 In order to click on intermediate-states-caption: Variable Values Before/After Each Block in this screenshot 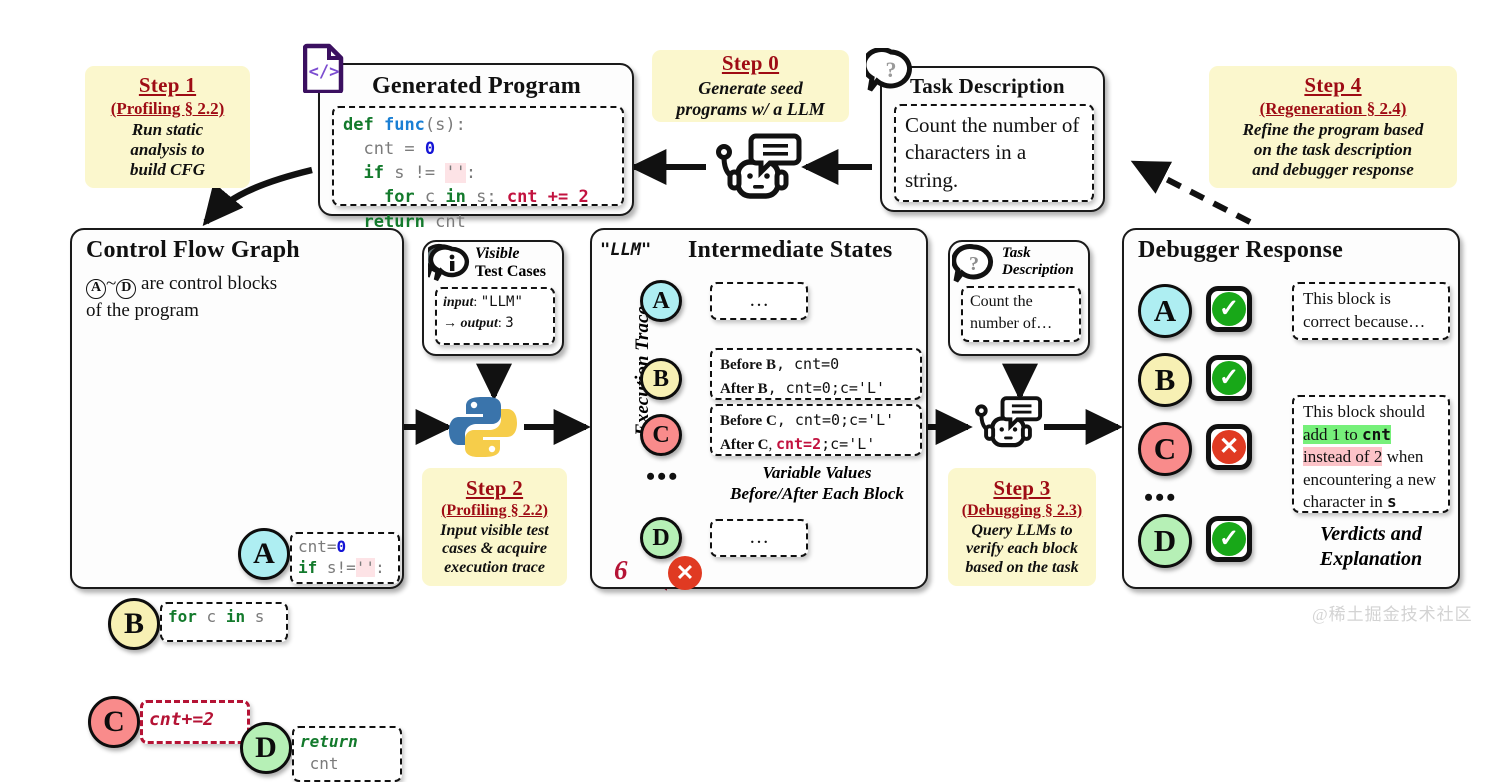, I will do `click(817, 483)`.